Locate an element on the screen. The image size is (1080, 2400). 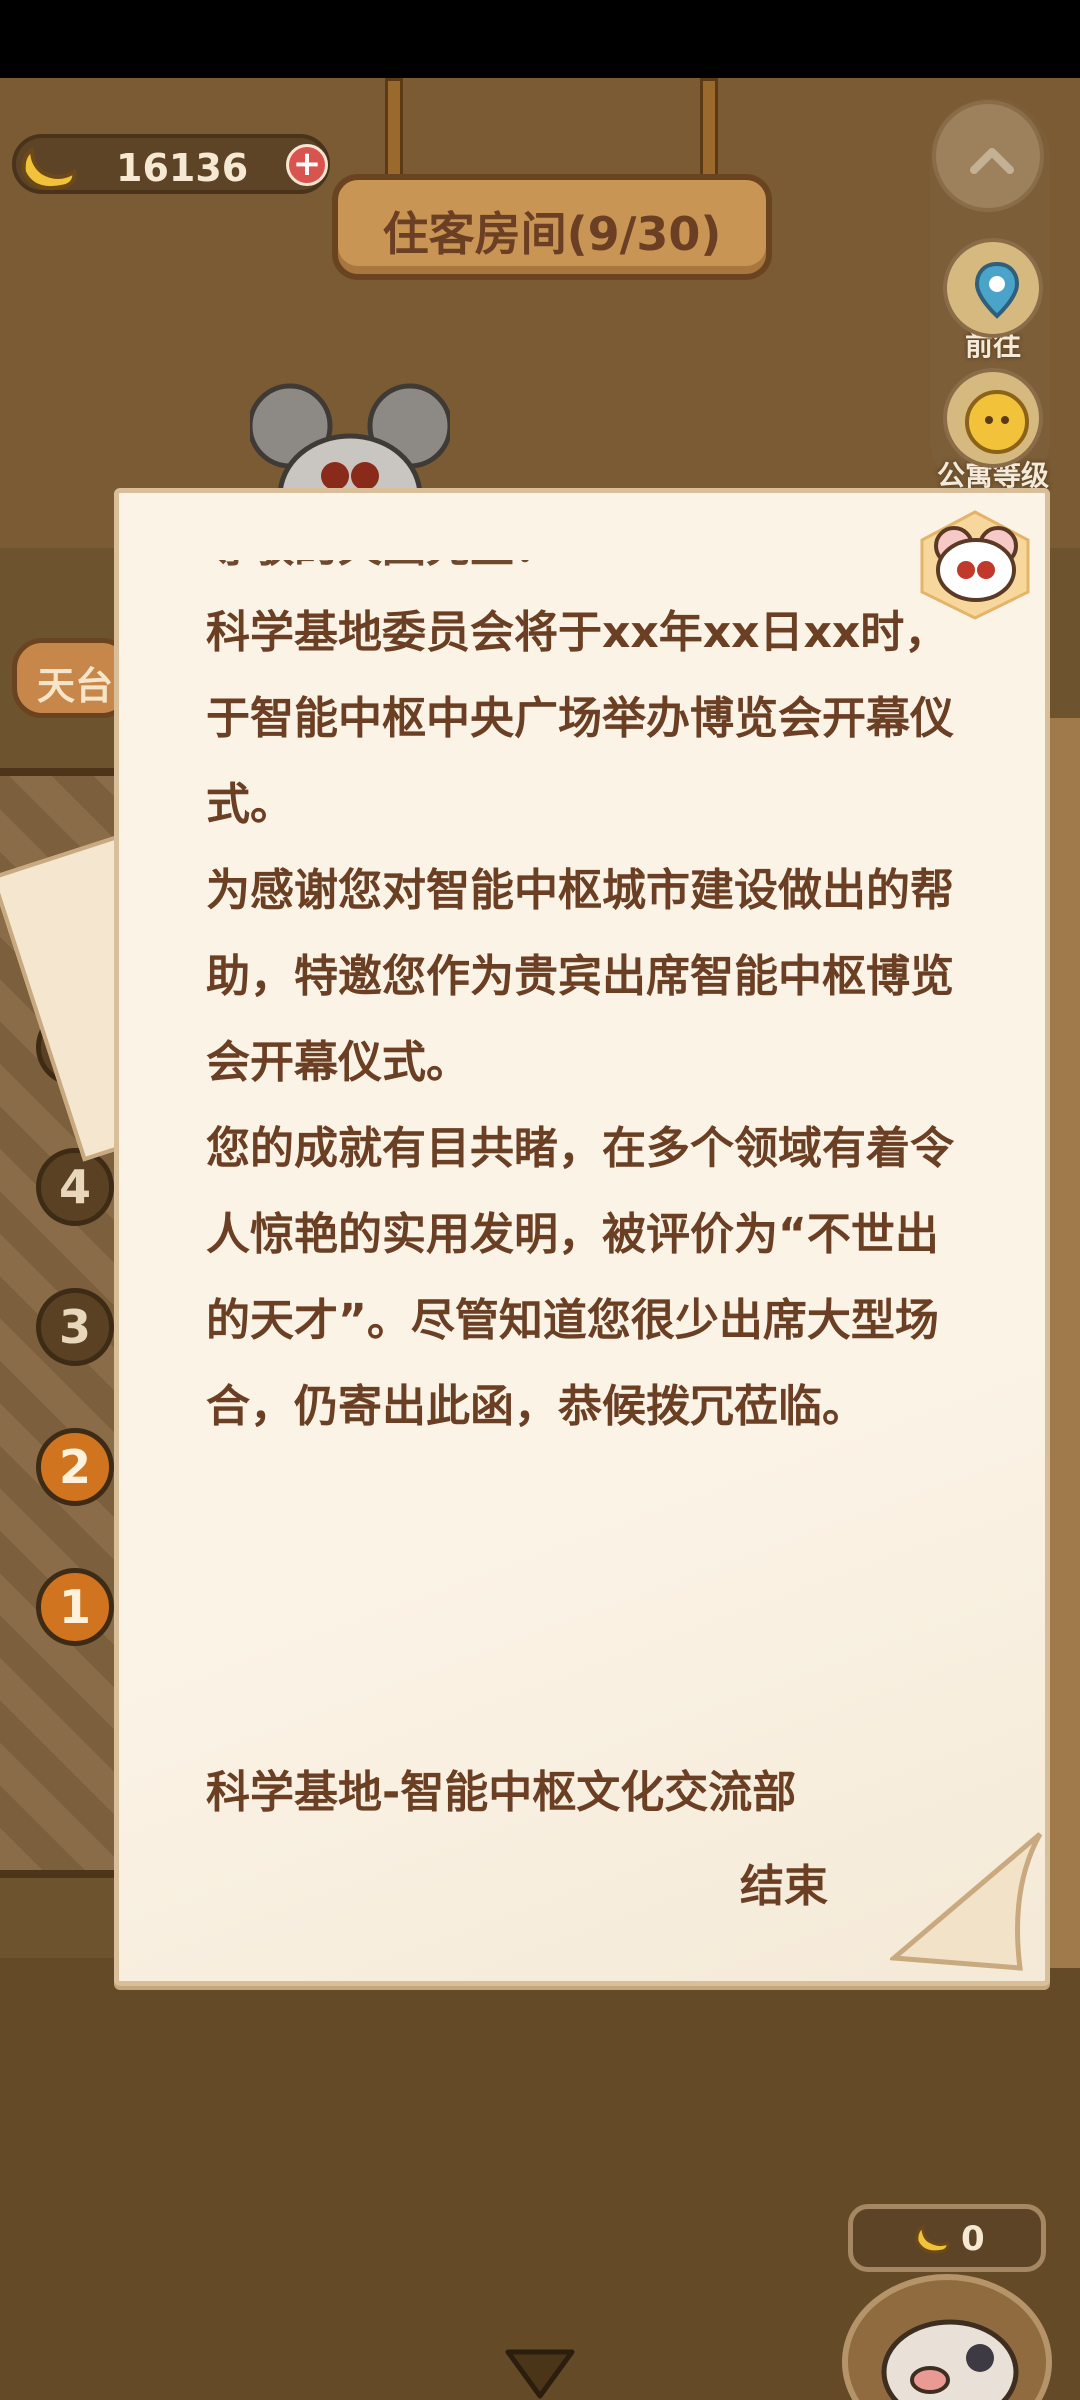
letter-closing: 结束 is located at coordinates (784, 1882).